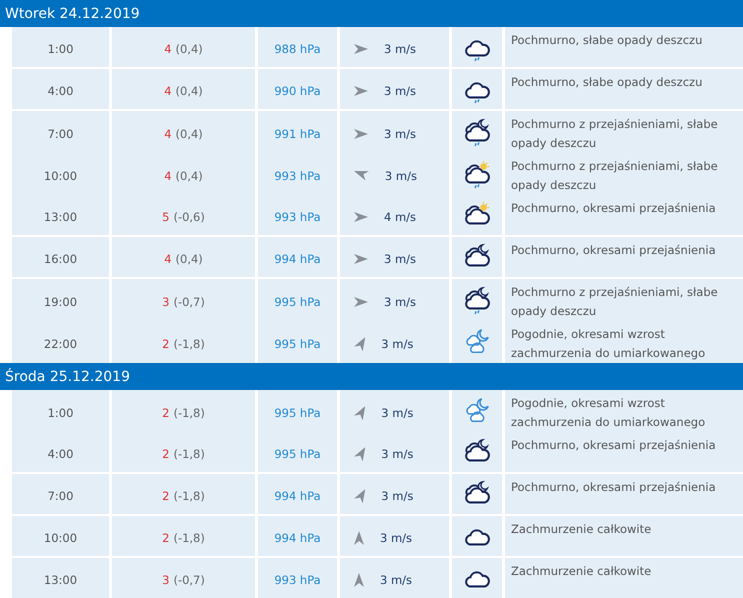 This screenshot has width=743, height=598. I want to click on pressure-cell: 991 hPa, so click(299, 132).